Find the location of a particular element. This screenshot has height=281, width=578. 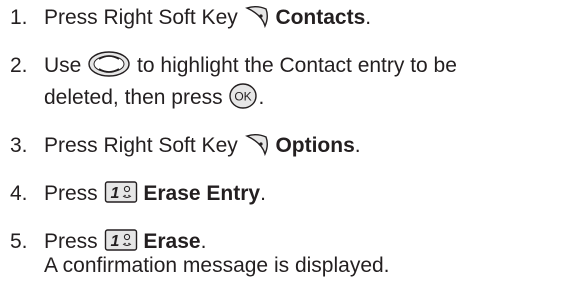

step-text-before: Press is located at coordinates (71, 193).